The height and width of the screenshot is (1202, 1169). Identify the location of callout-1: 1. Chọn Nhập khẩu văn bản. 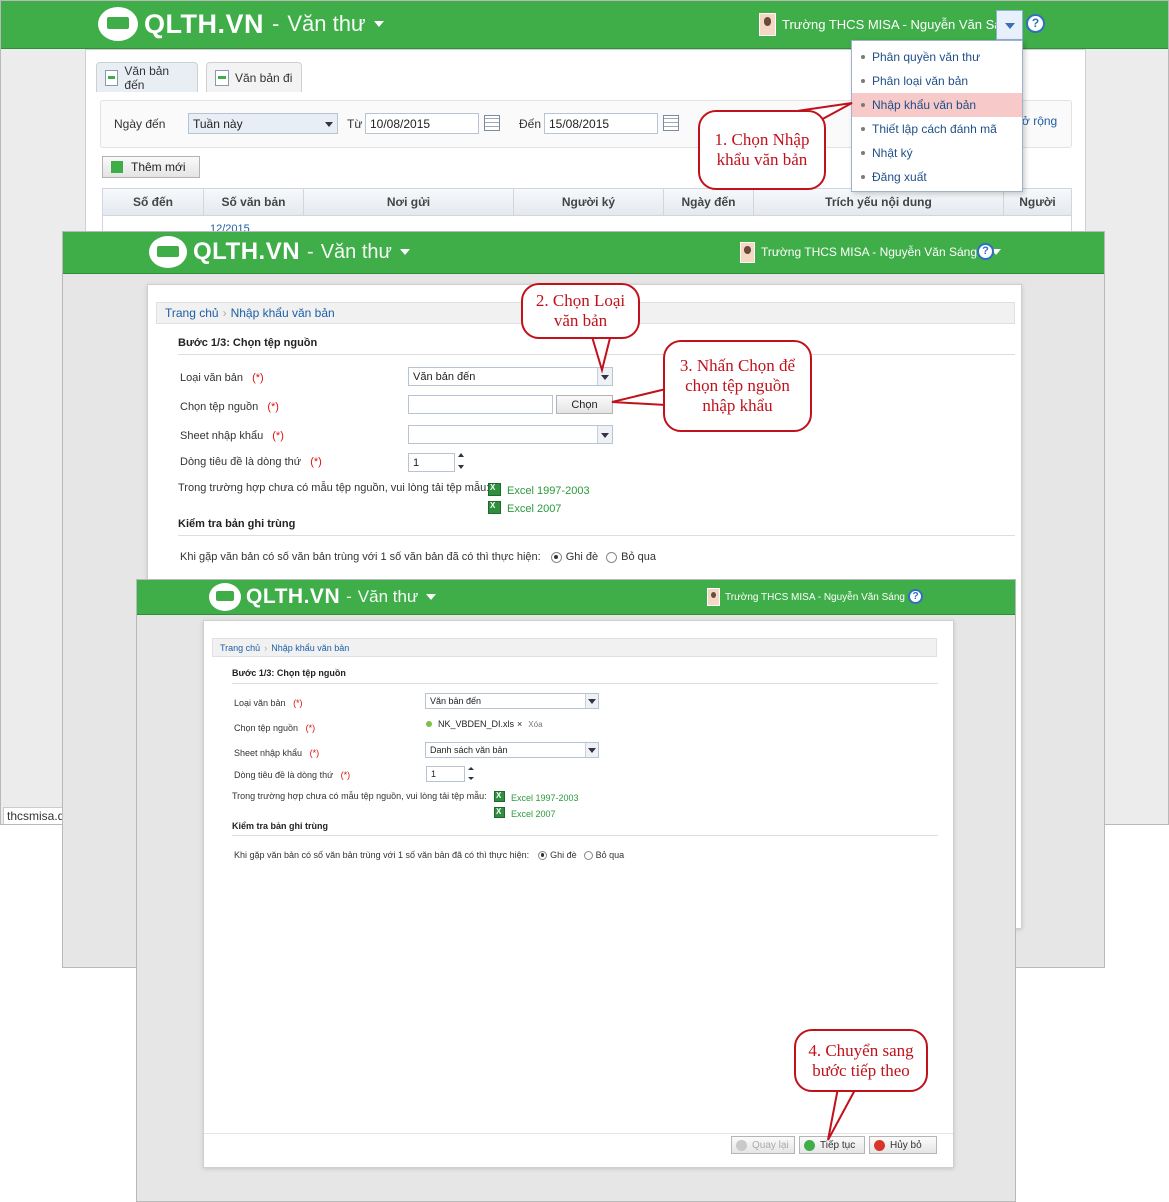
(762, 150).